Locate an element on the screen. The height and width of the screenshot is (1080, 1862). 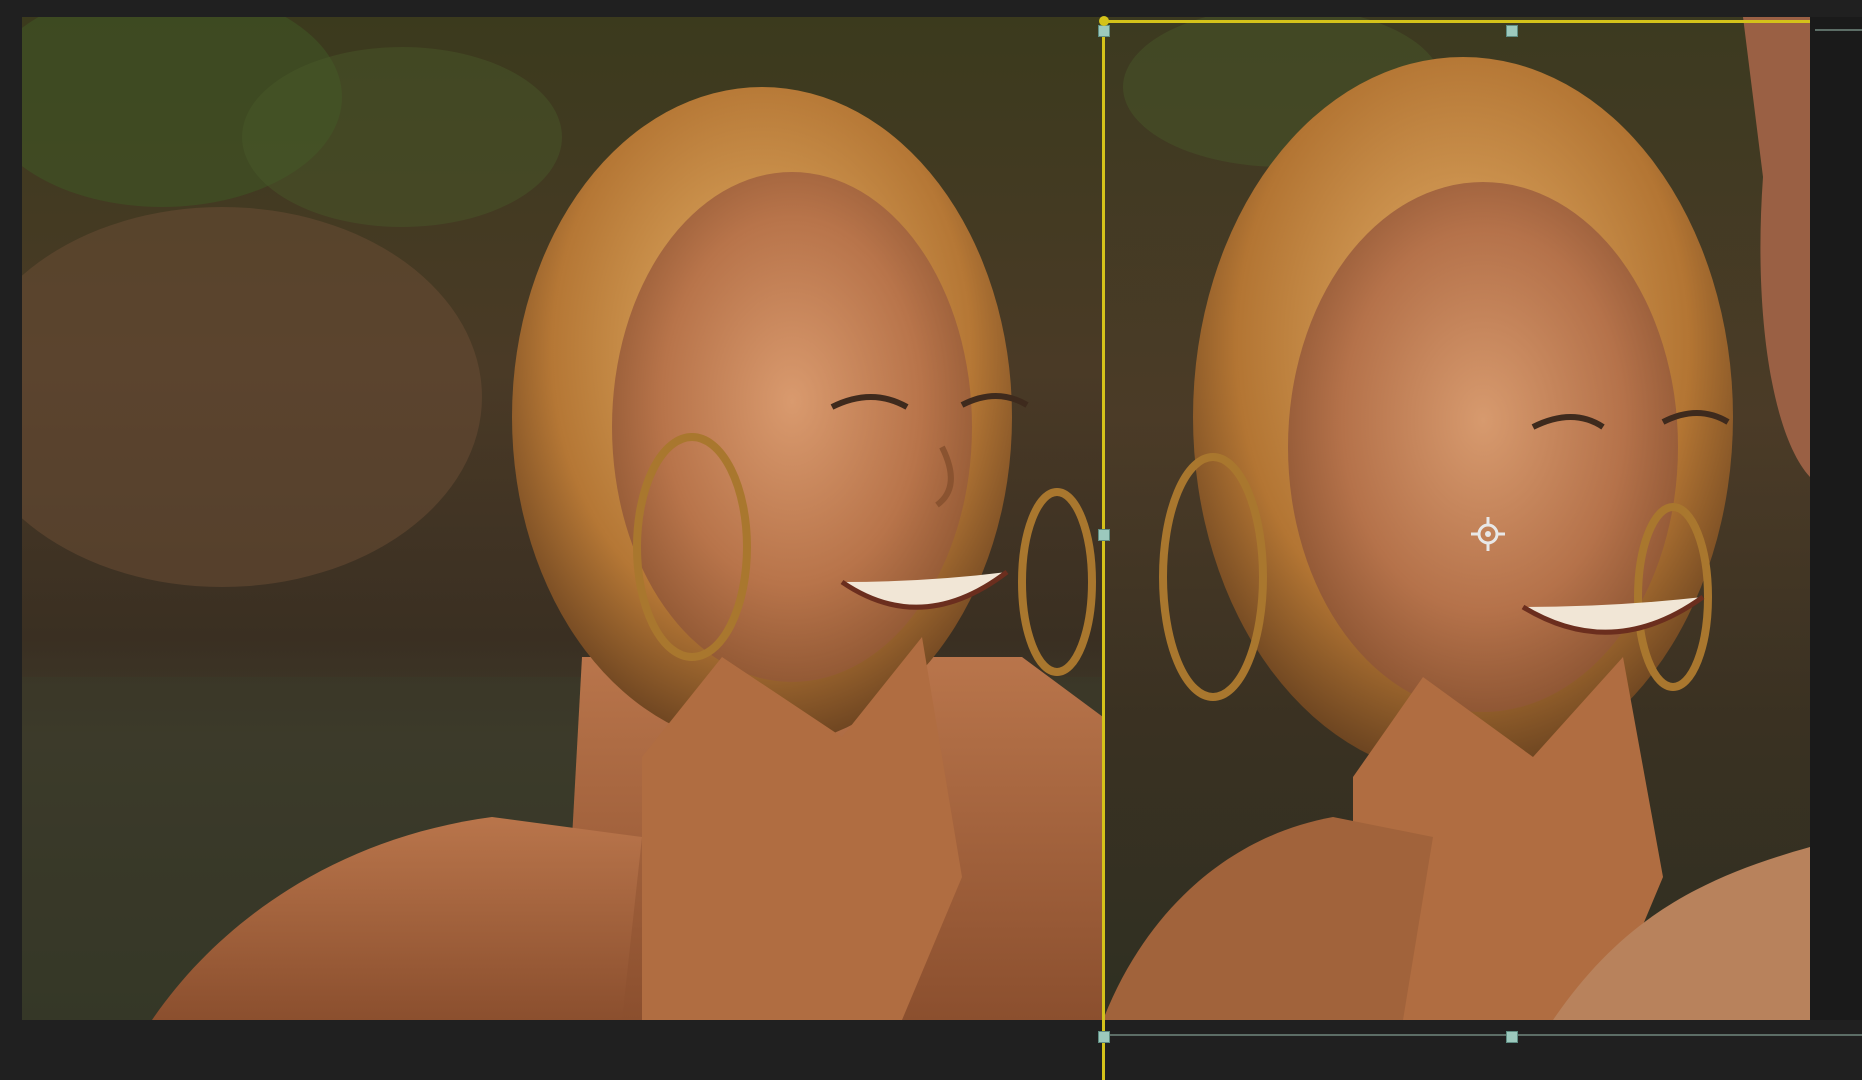
mask-handle-top-center is located at coordinates (1512, 31).